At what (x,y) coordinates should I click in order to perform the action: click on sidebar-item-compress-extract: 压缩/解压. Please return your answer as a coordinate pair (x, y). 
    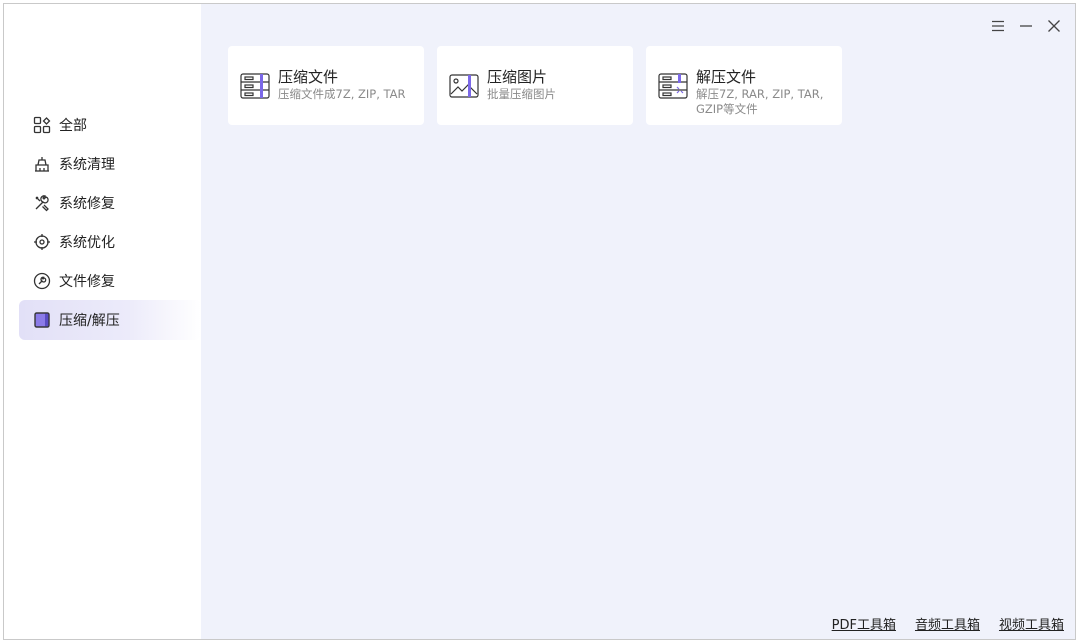
    Looking at the image, I should click on (110, 320).